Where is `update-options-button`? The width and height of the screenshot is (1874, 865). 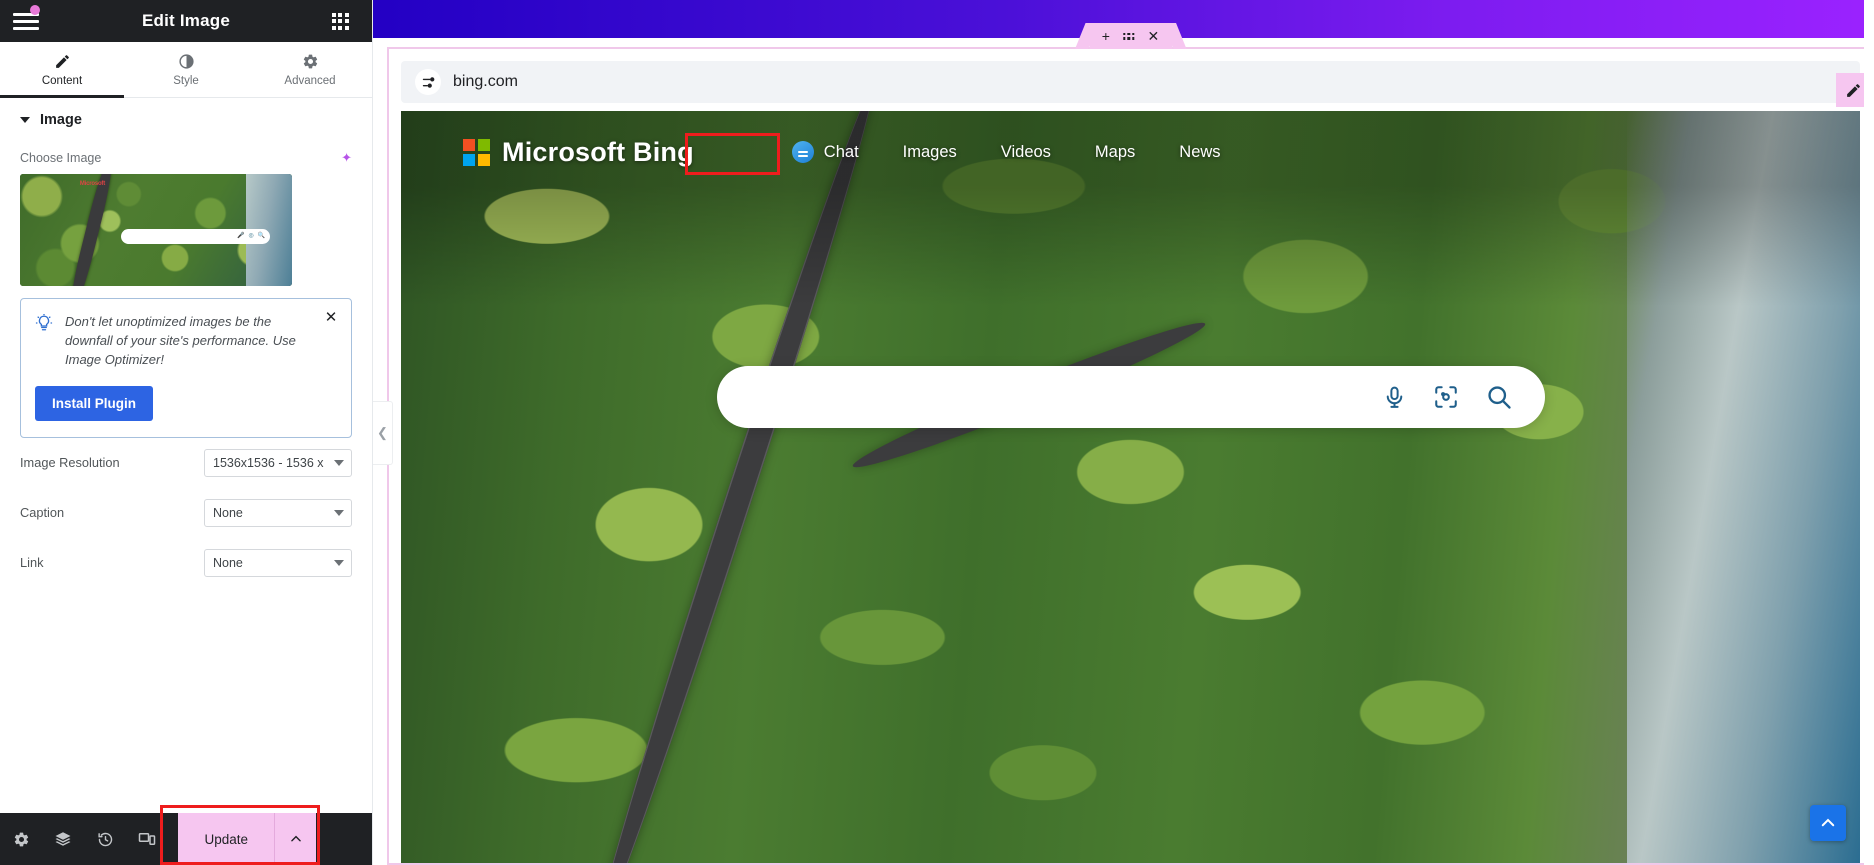
update-options-button is located at coordinates (295, 839).